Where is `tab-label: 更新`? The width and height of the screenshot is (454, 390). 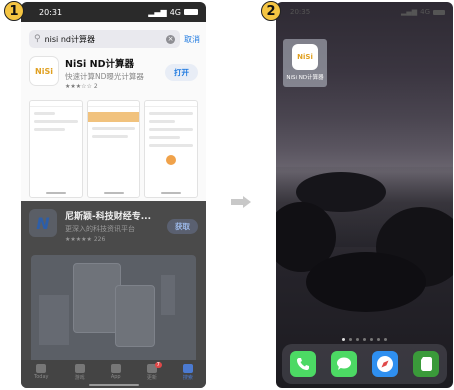 tab-label: 更新 is located at coordinates (151, 378).